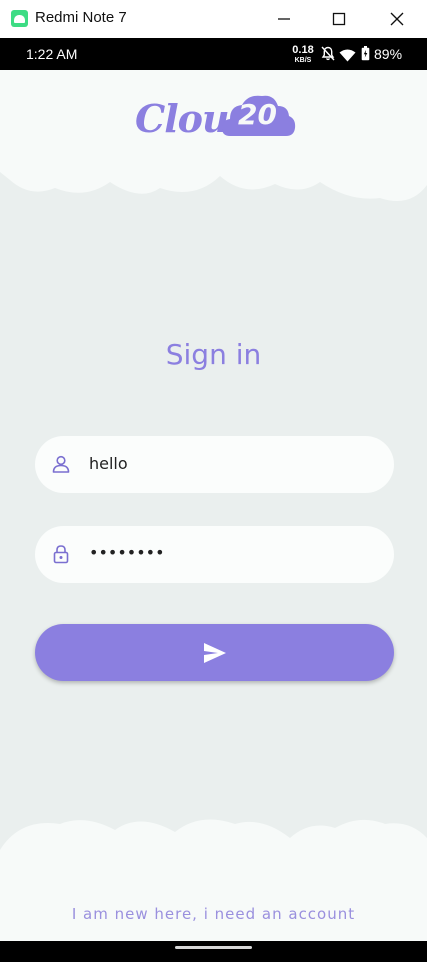 Image resolution: width=427 pixels, height=962 pixels. I want to click on mute-bell-icon, so click(328, 55).